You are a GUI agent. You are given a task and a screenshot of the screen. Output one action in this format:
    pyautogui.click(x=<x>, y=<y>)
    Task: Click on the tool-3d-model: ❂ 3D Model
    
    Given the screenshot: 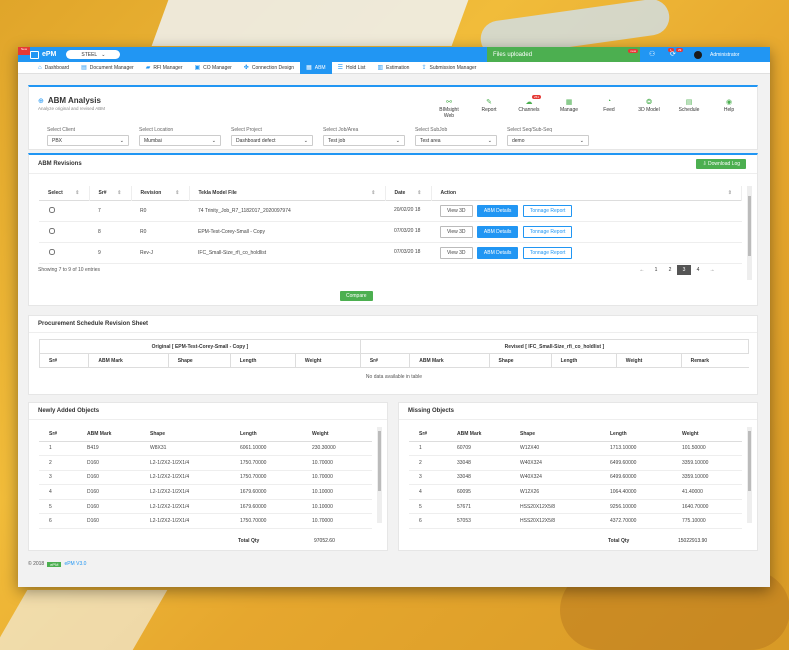 What is the action you would take?
    pyautogui.click(x=649, y=105)
    